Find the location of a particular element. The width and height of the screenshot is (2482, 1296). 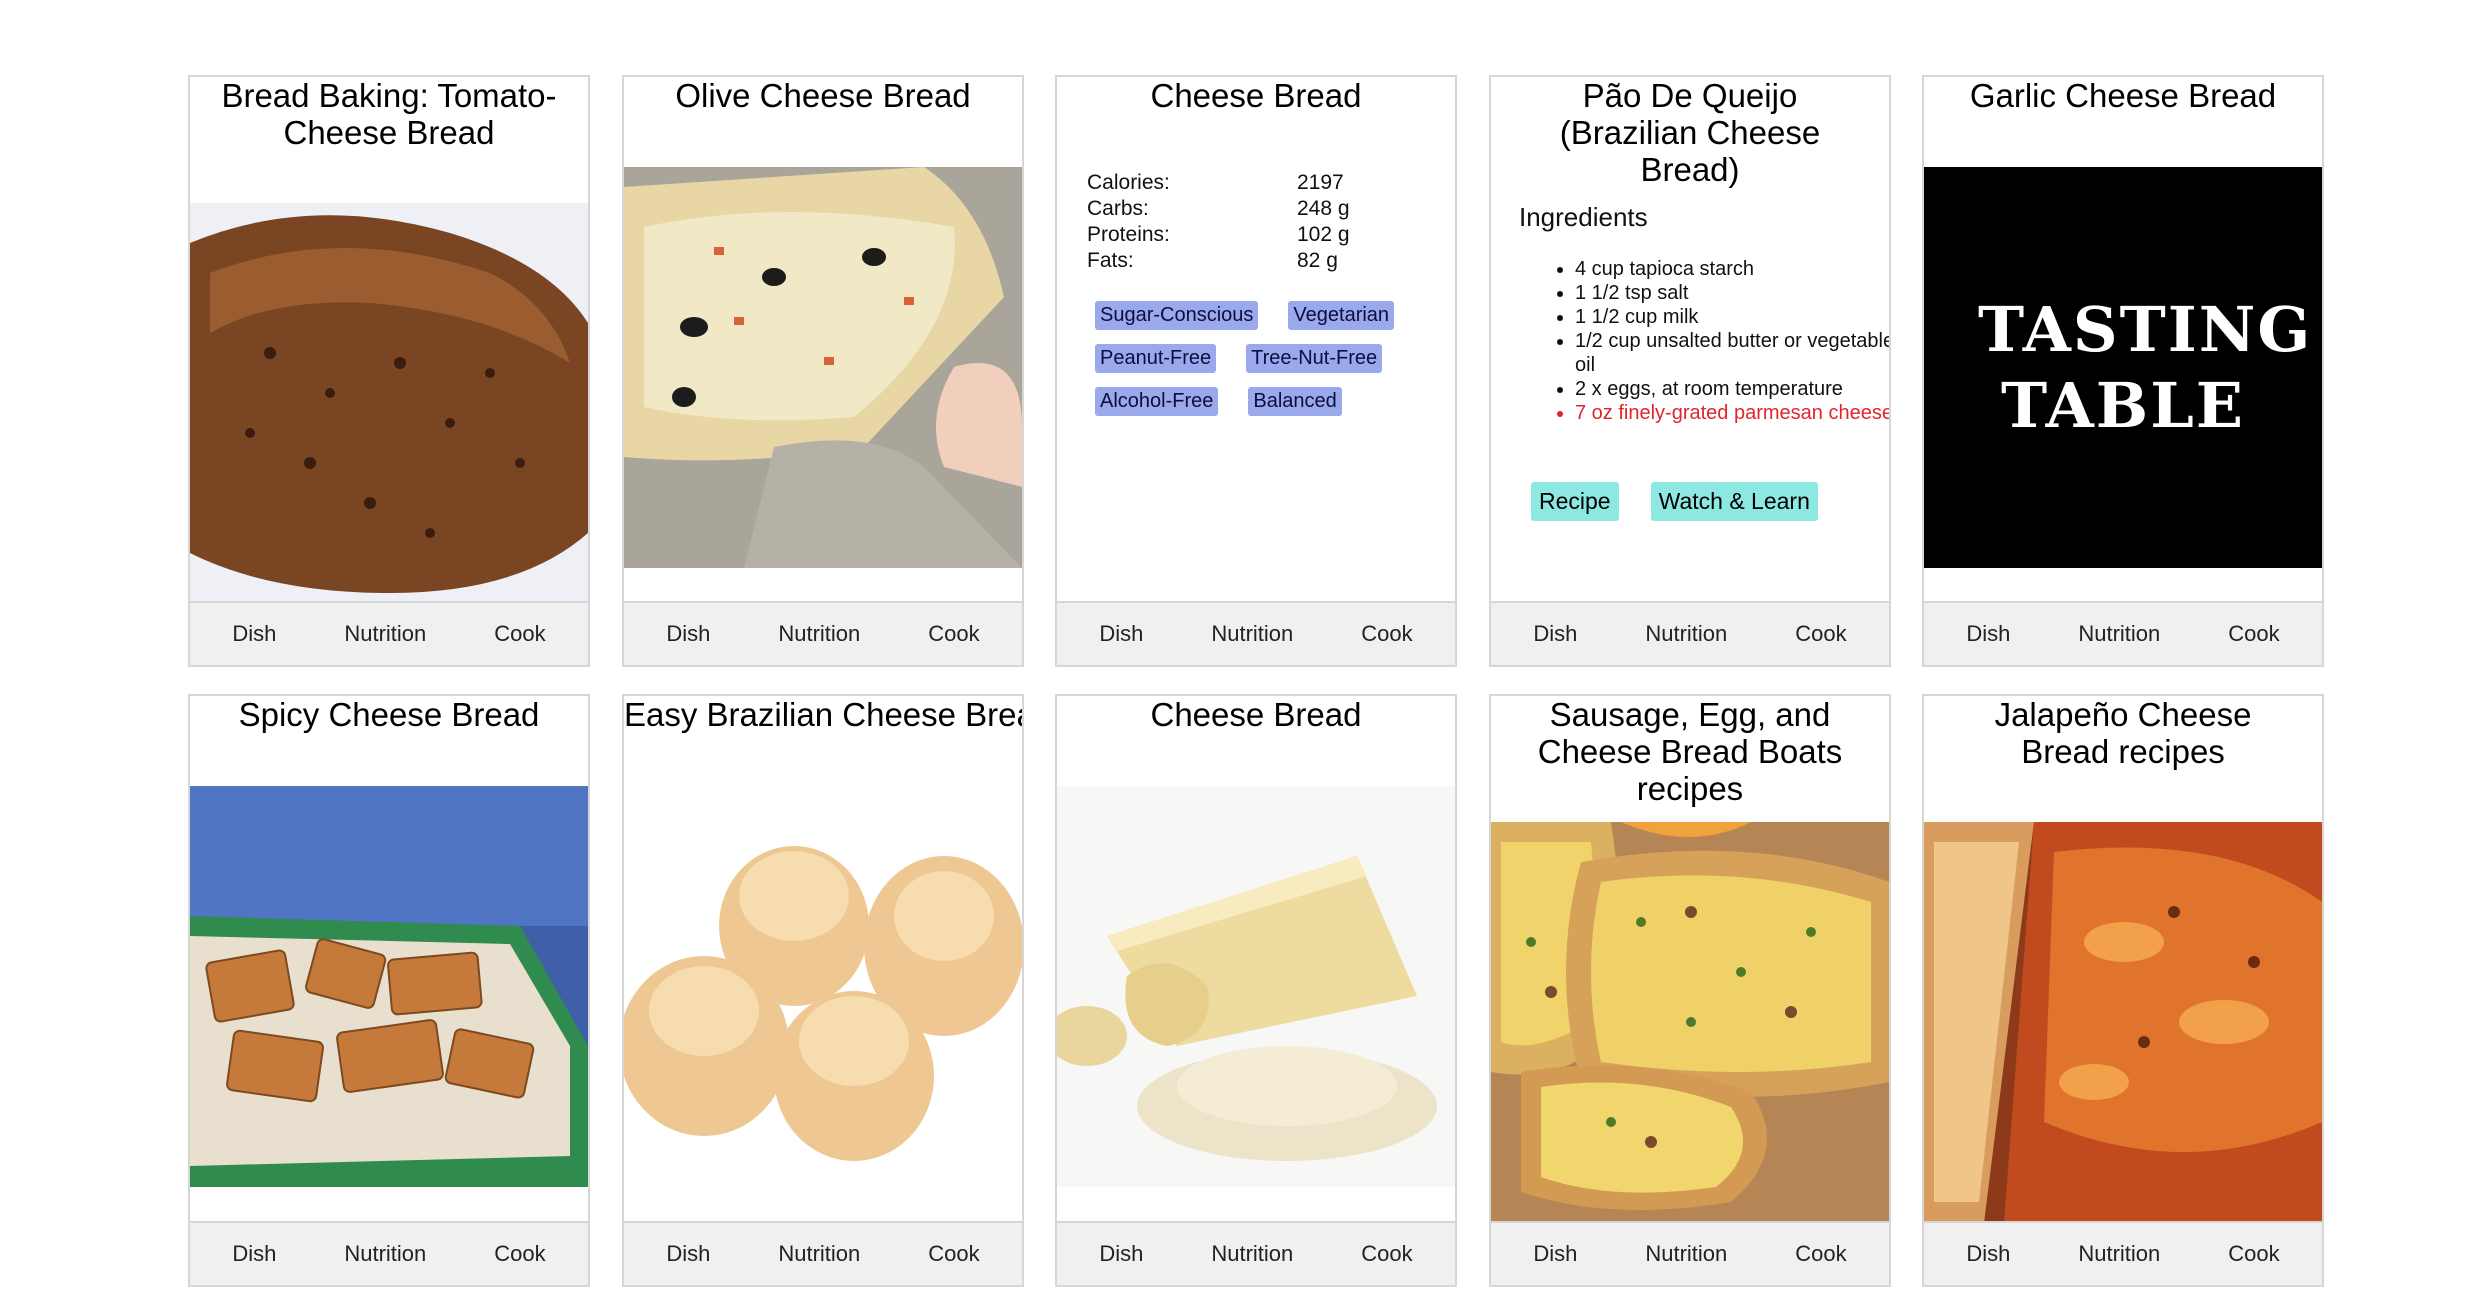

nutrition-value: 248 g is located at coordinates (1323, 208).